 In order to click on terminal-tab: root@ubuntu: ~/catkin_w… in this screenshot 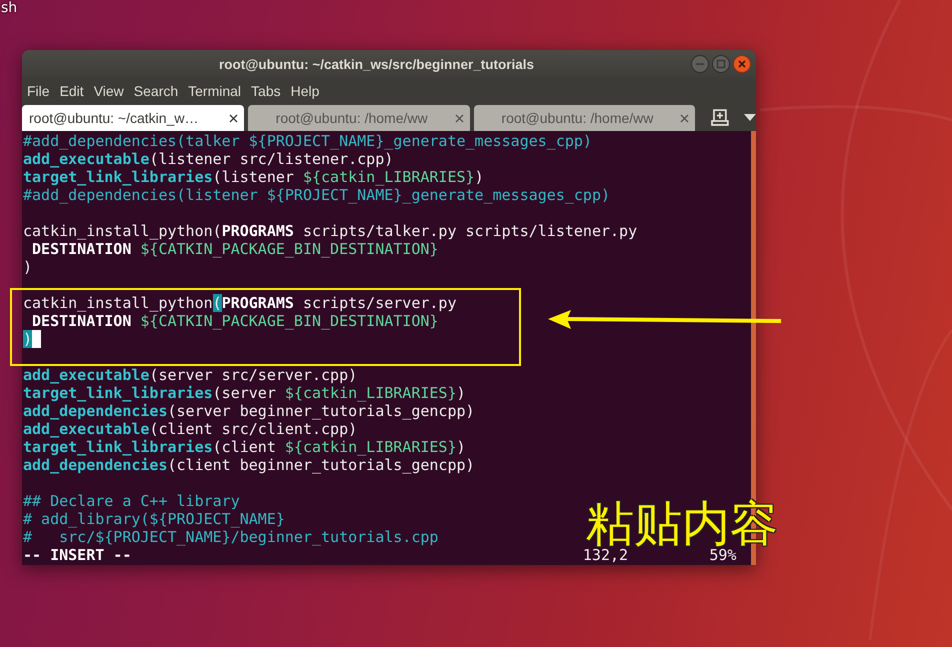, I will do `click(133, 118)`.